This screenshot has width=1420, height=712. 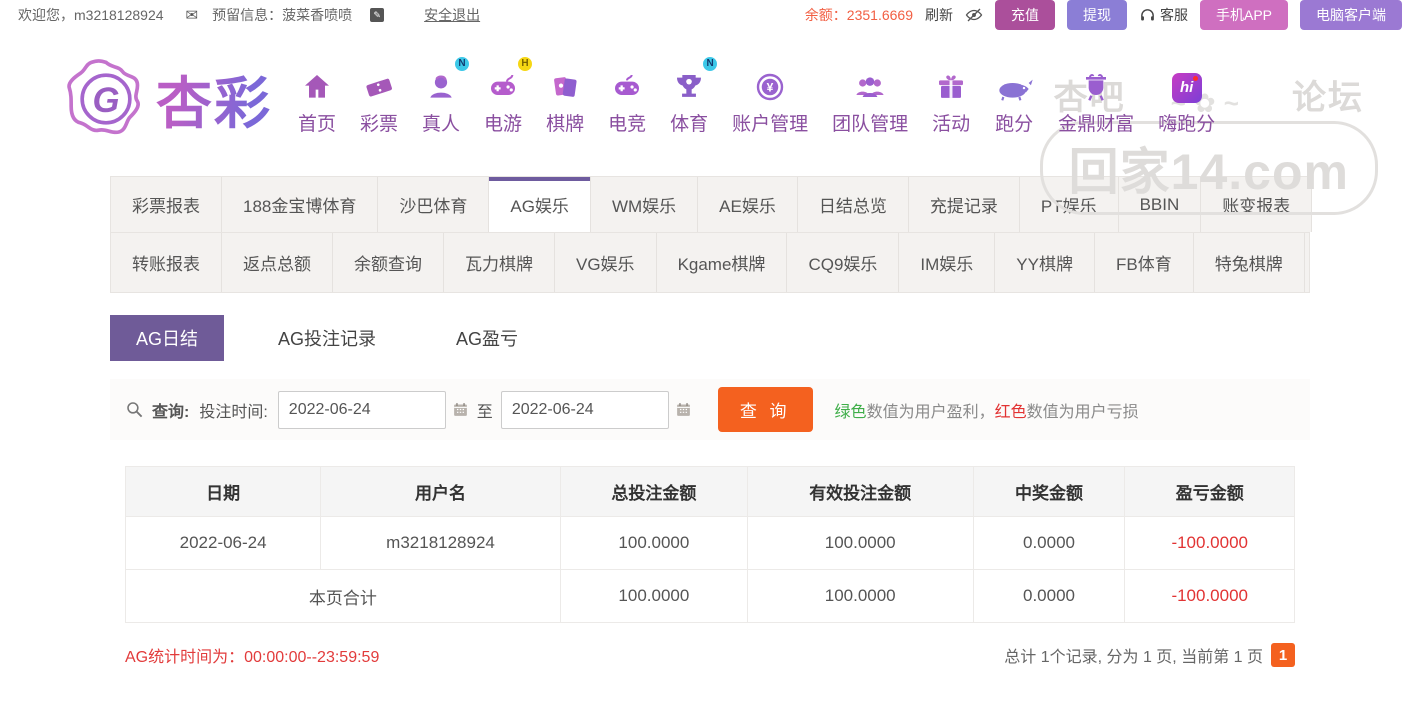 What do you see at coordinates (166, 262) in the screenshot?
I see `tab-zhuanzhang-baobiao: 转账报表` at bounding box center [166, 262].